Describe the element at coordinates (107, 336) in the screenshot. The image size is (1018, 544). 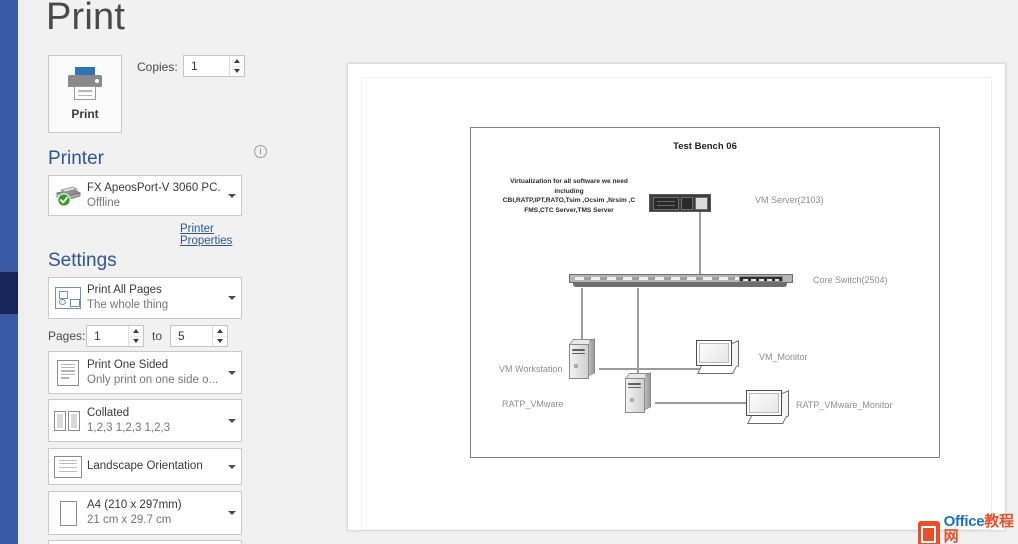
I see `pages-from-value: 1` at that location.